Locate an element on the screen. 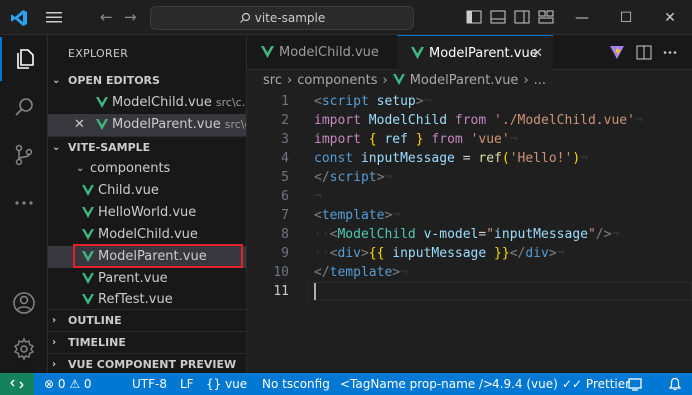 This screenshot has height=395, width=692. explorer-activity is located at coordinates (24, 59).